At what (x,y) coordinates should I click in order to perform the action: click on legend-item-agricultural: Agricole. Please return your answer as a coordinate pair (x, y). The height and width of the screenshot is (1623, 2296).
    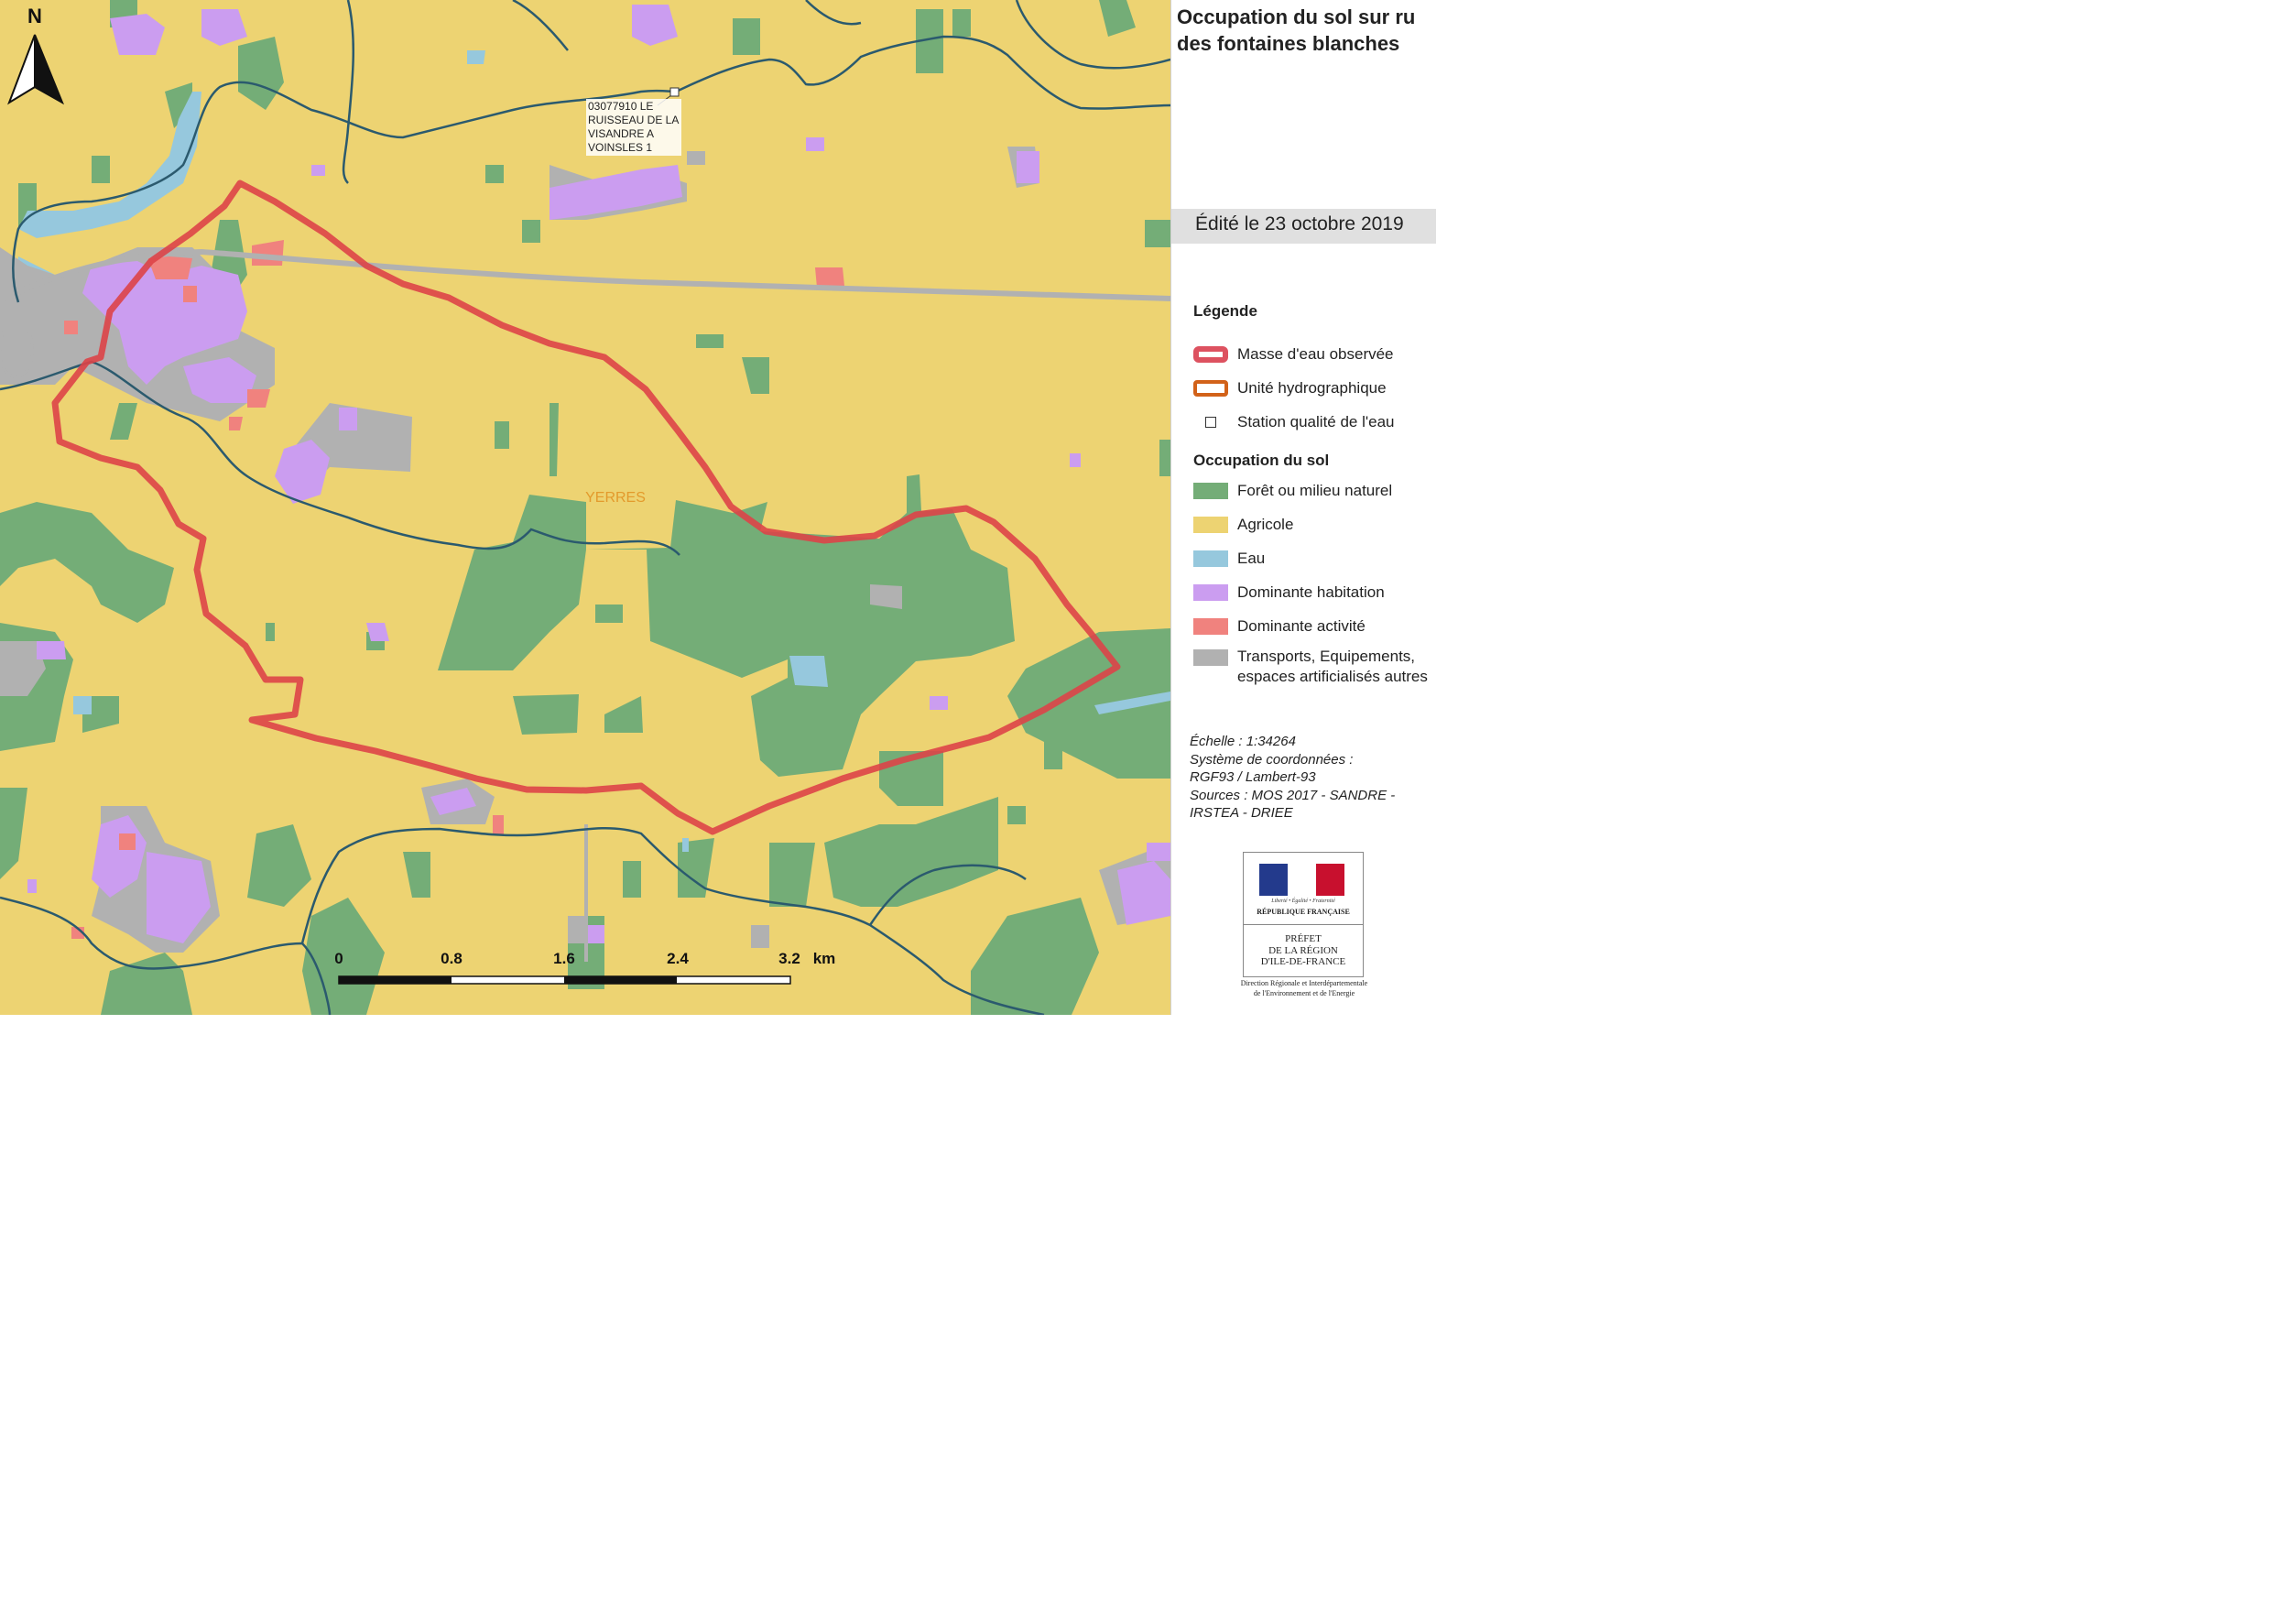
    Looking at the image, I should click on (1243, 525).